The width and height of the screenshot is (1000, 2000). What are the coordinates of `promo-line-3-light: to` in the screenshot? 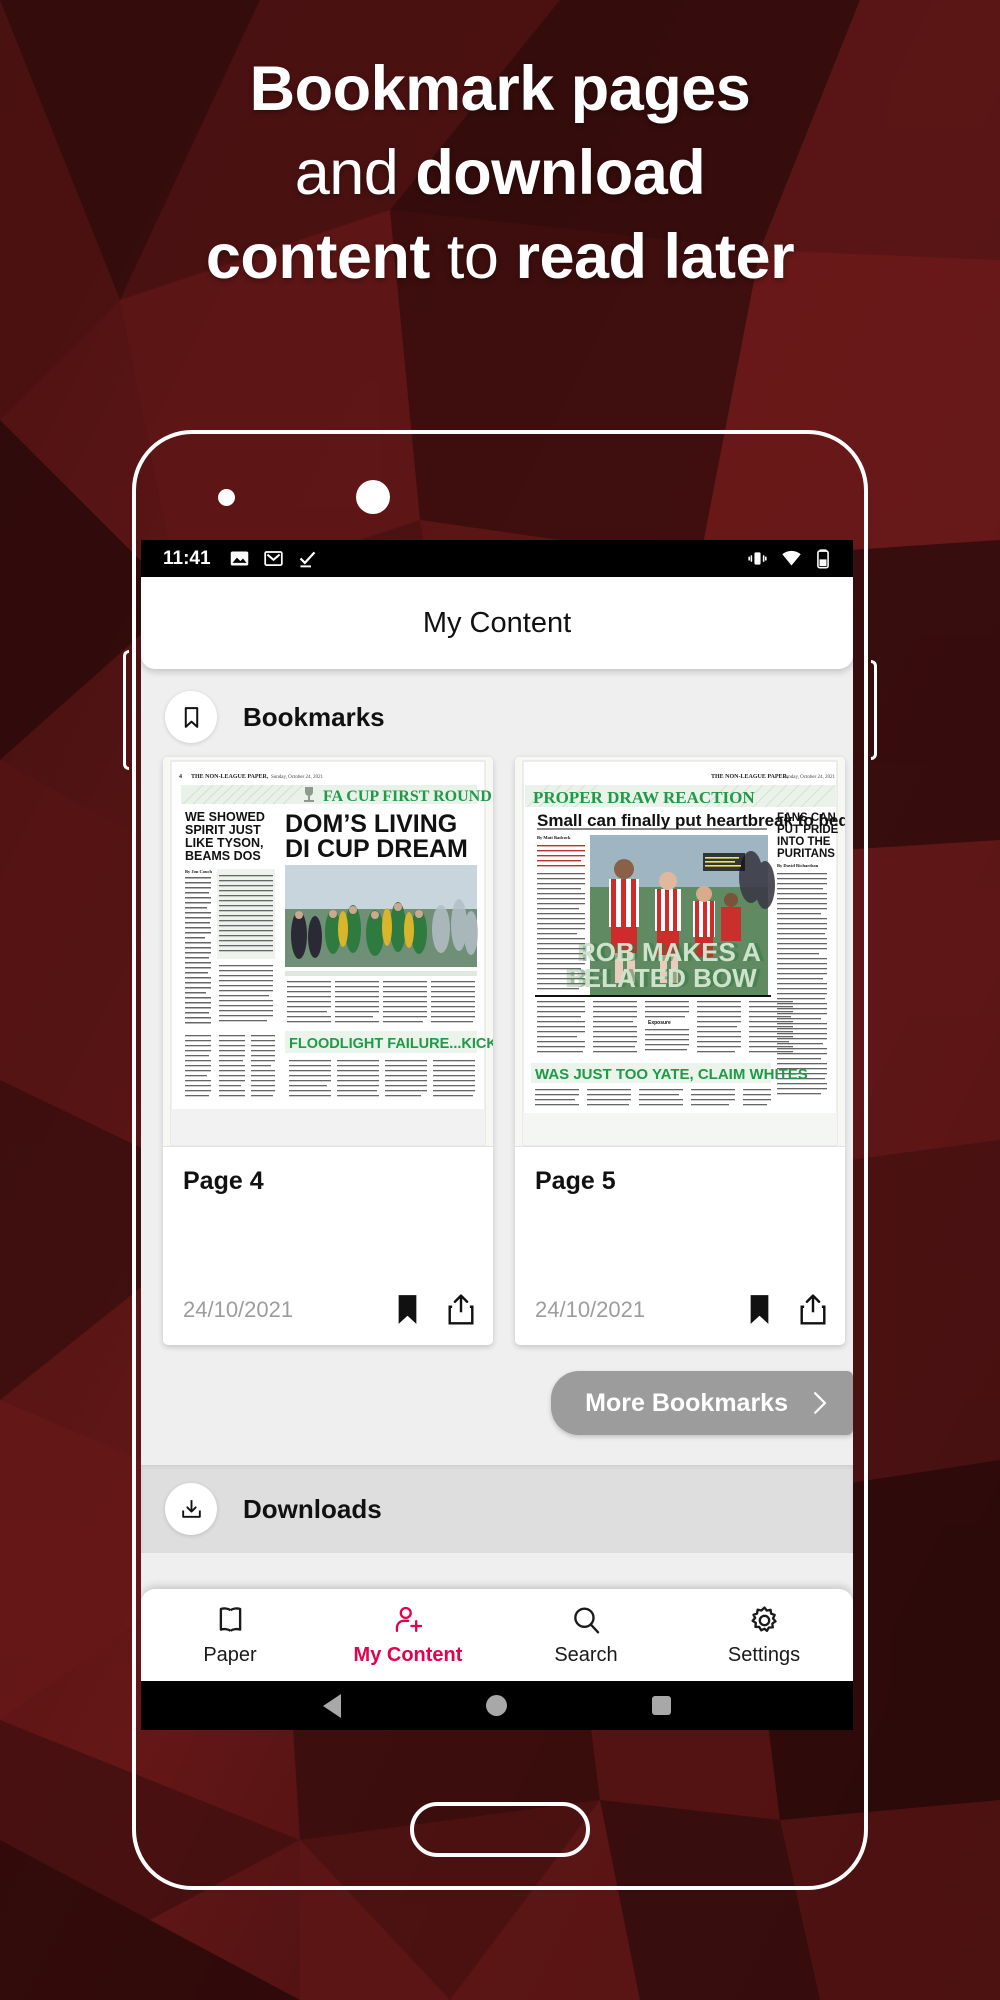 It's located at (481, 256).